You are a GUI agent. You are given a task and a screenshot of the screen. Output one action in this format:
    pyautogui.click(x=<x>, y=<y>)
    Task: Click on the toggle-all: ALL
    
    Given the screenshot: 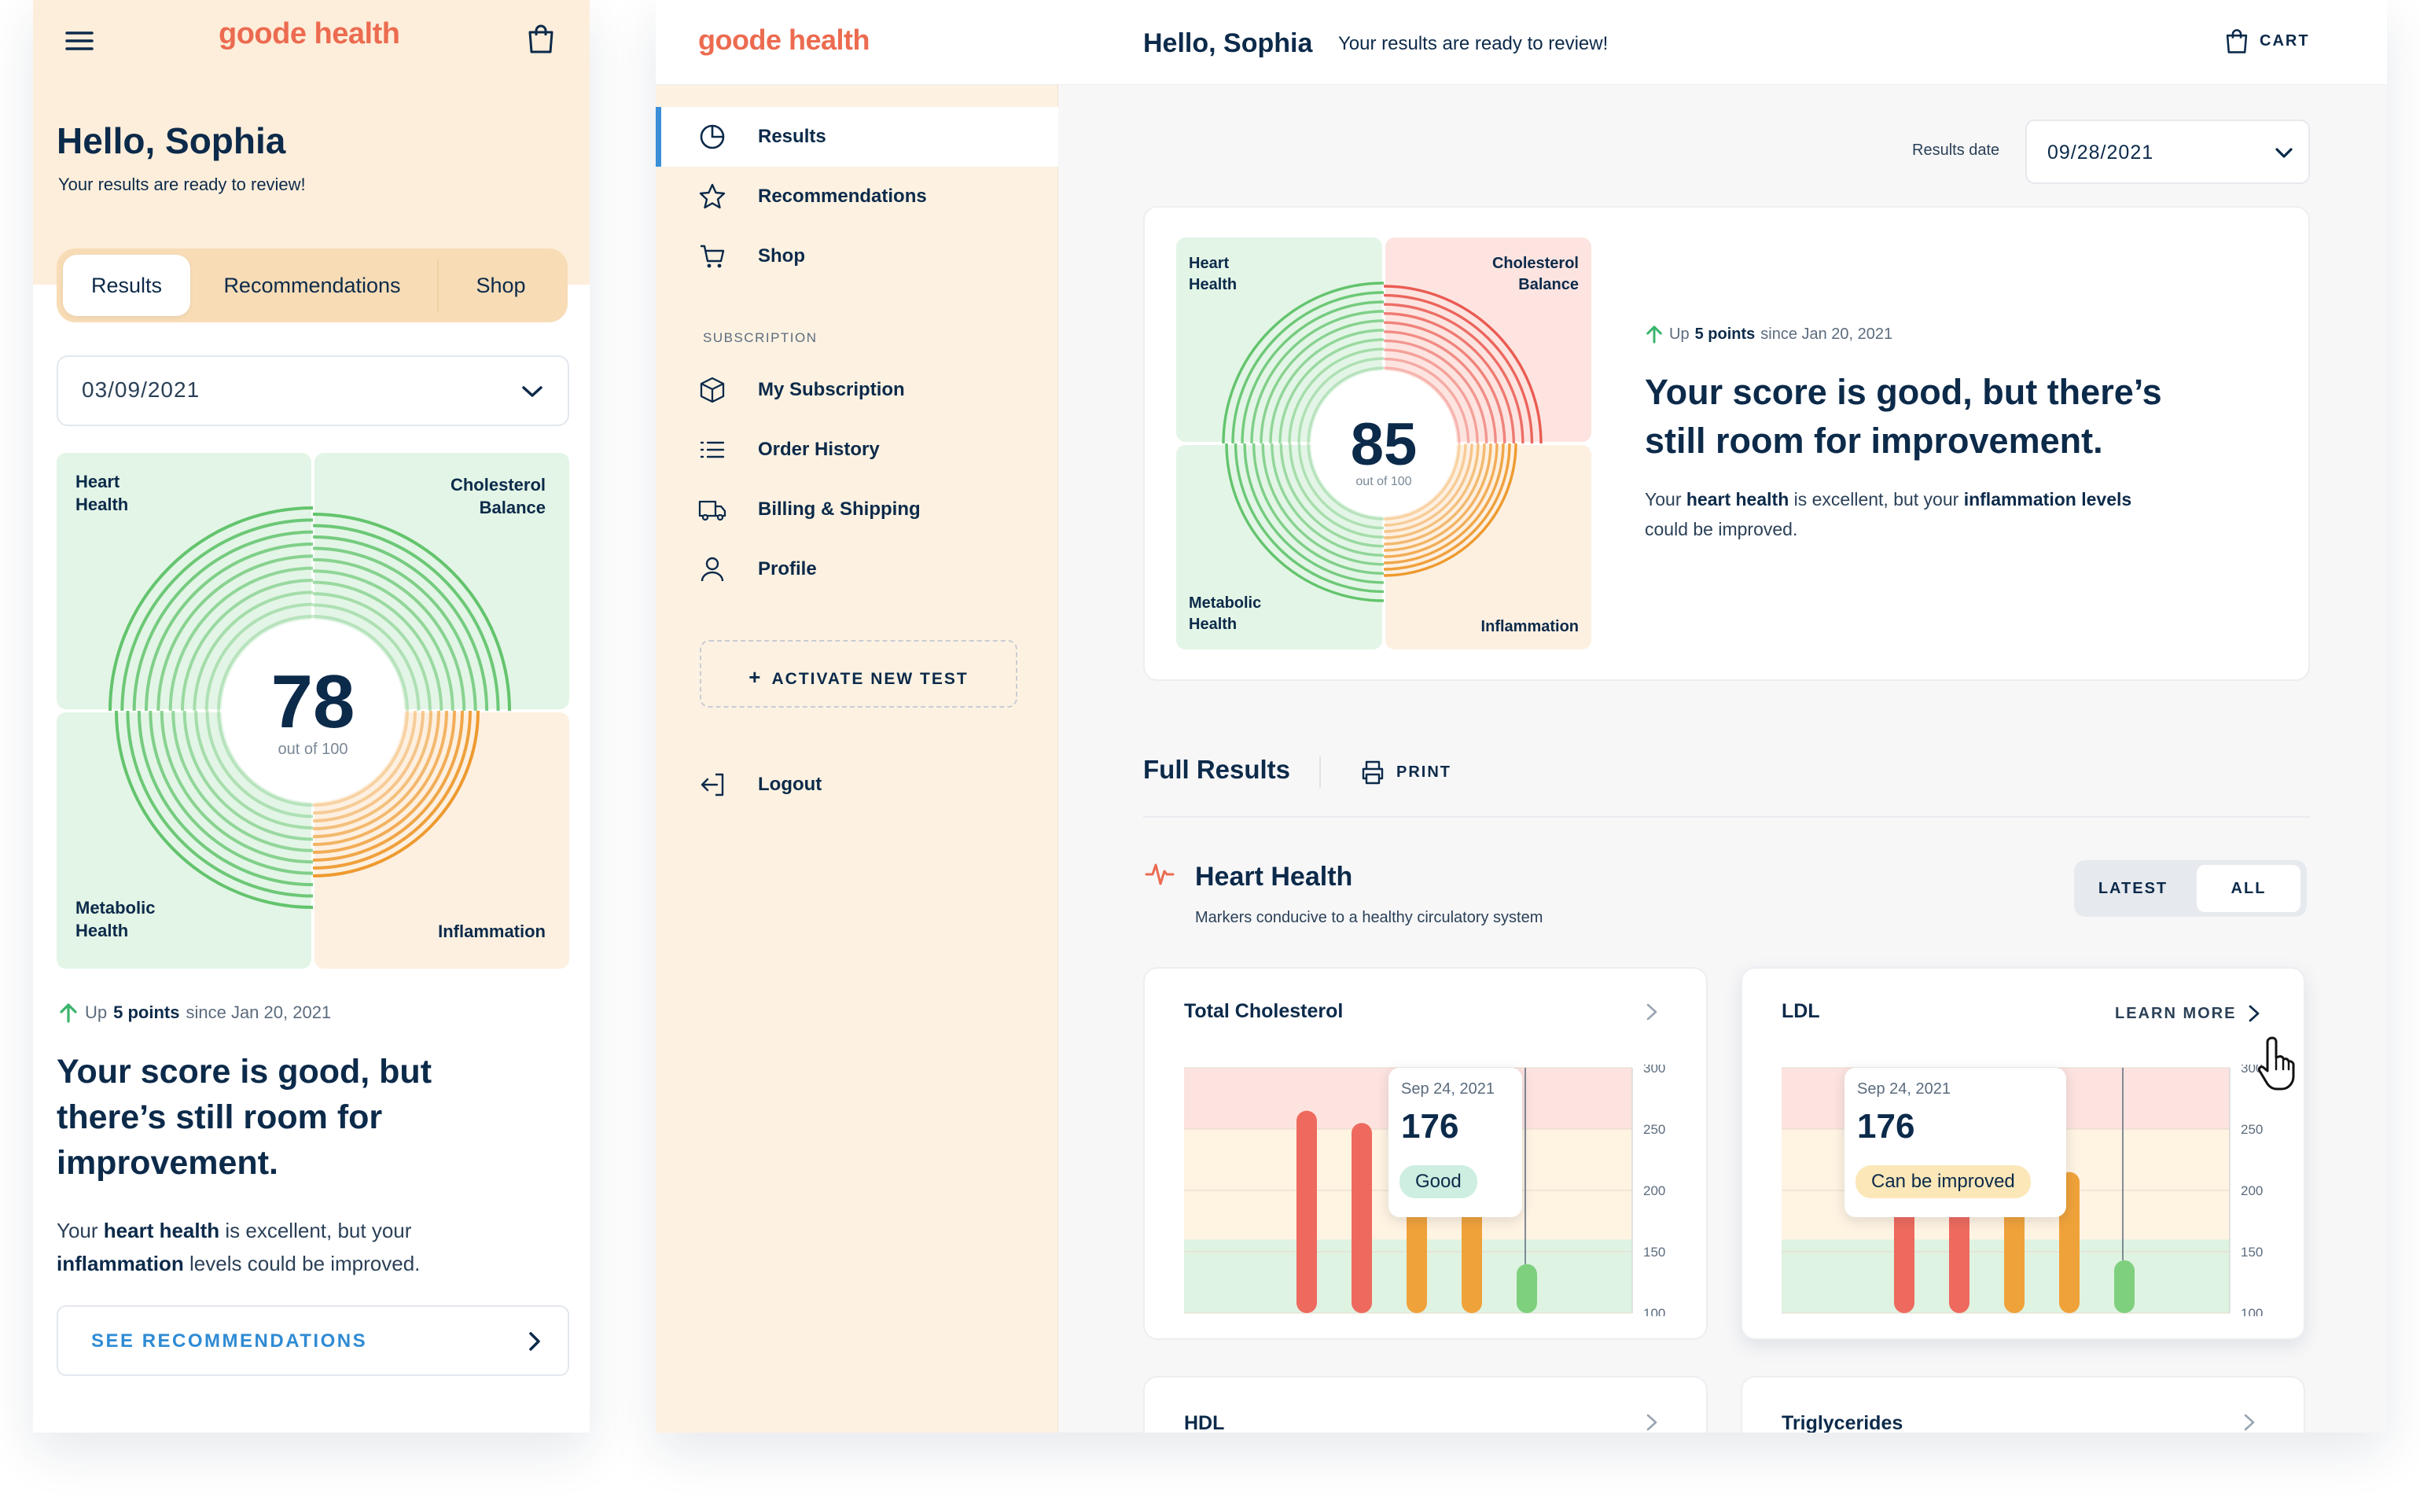 What is the action you would take?
    pyautogui.click(x=2248, y=888)
    